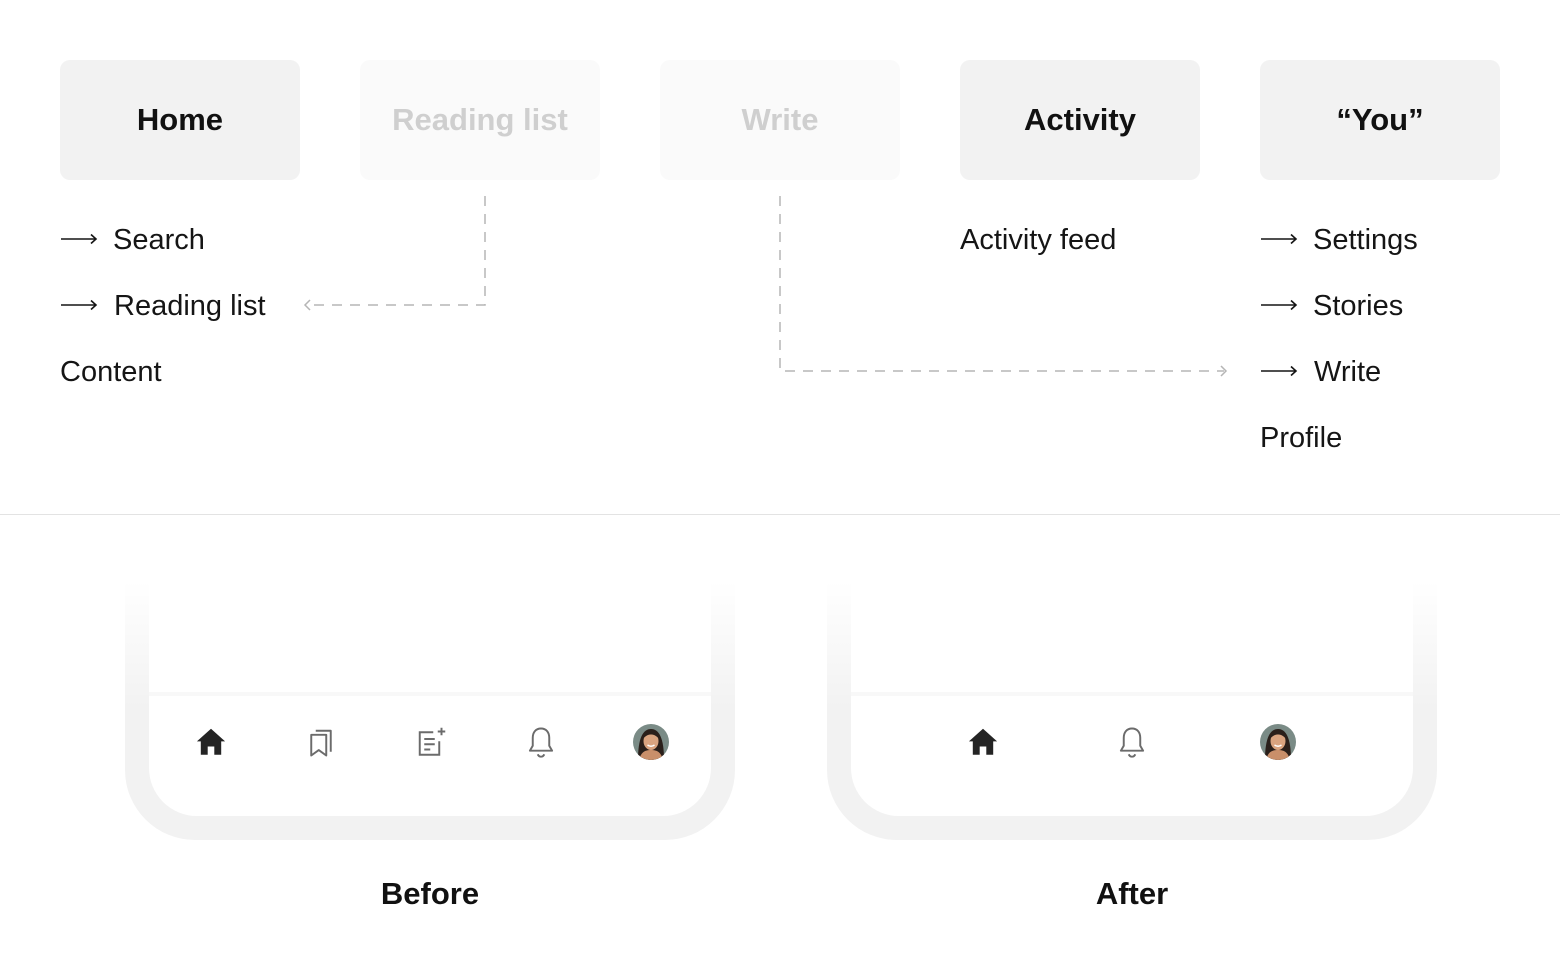 Image resolution: width=1560 pixels, height=974 pixels. What do you see at coordinates (1365, 240) in the screenshot?
I see `you-item-settings: Settings` at bounding box center [1365, 240].